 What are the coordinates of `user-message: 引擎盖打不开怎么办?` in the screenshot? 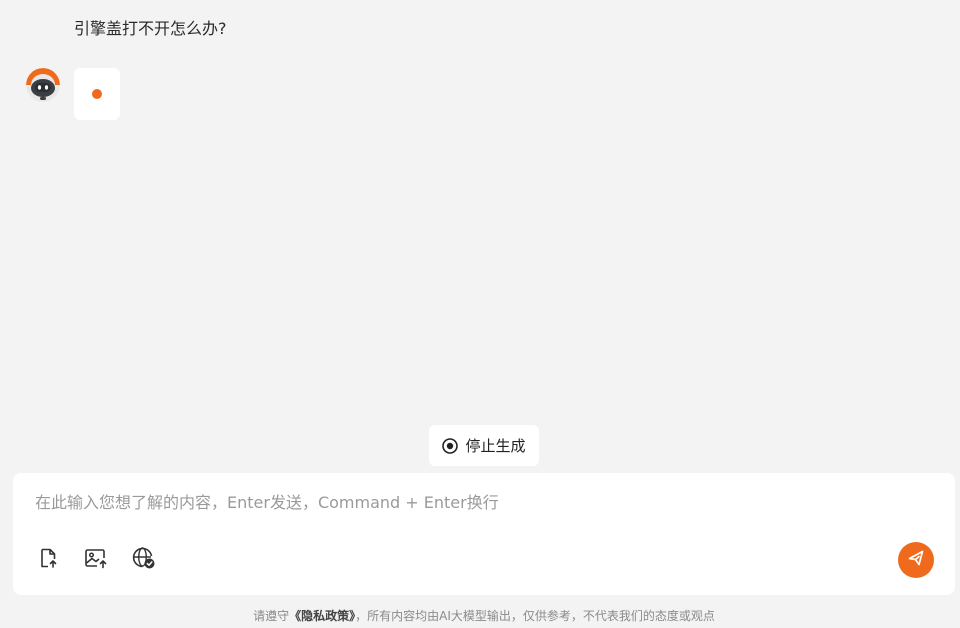 It's located at (150, 28).